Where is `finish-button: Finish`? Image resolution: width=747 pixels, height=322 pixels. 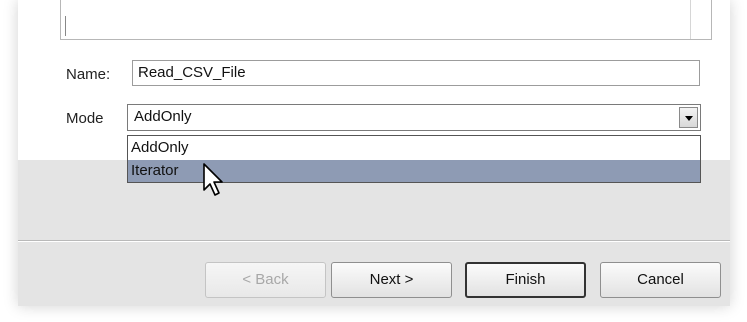
finish-button: Finish is located at coordinates (525, 280).